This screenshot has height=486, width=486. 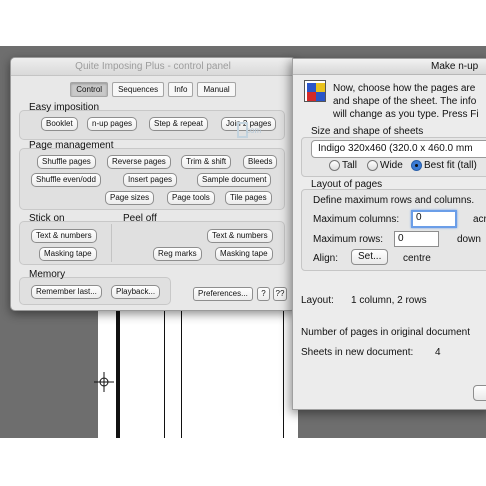 What do you see at coordinates (59, 124) in the screenshot?
I see `booklet-button: Booklet` at bounding box center [59, 124].